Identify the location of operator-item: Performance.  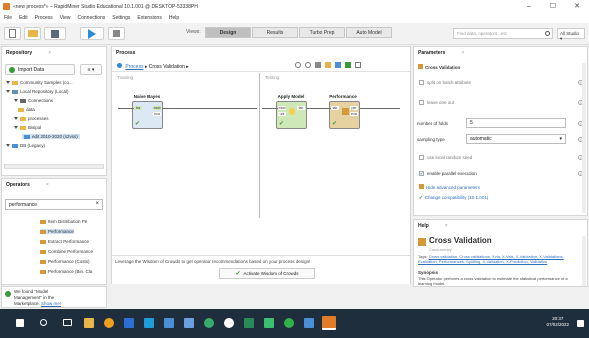
(57, 231).